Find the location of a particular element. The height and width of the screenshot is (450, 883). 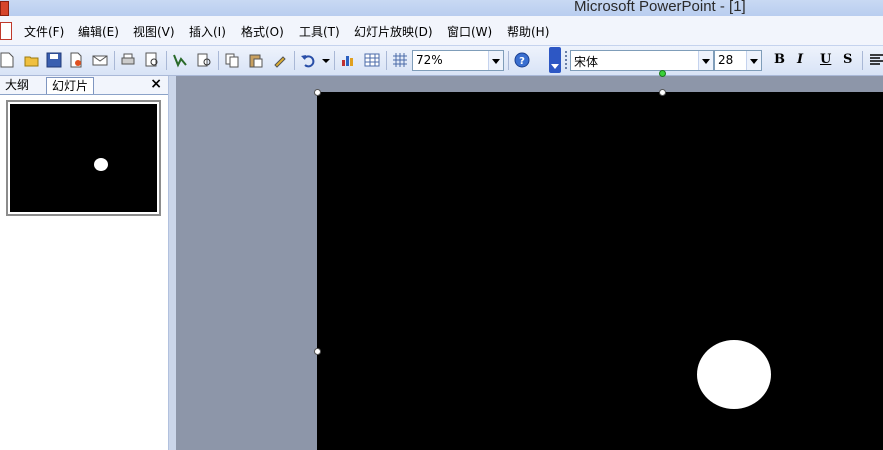

new-document-icon is located at coordinates (8, 60).